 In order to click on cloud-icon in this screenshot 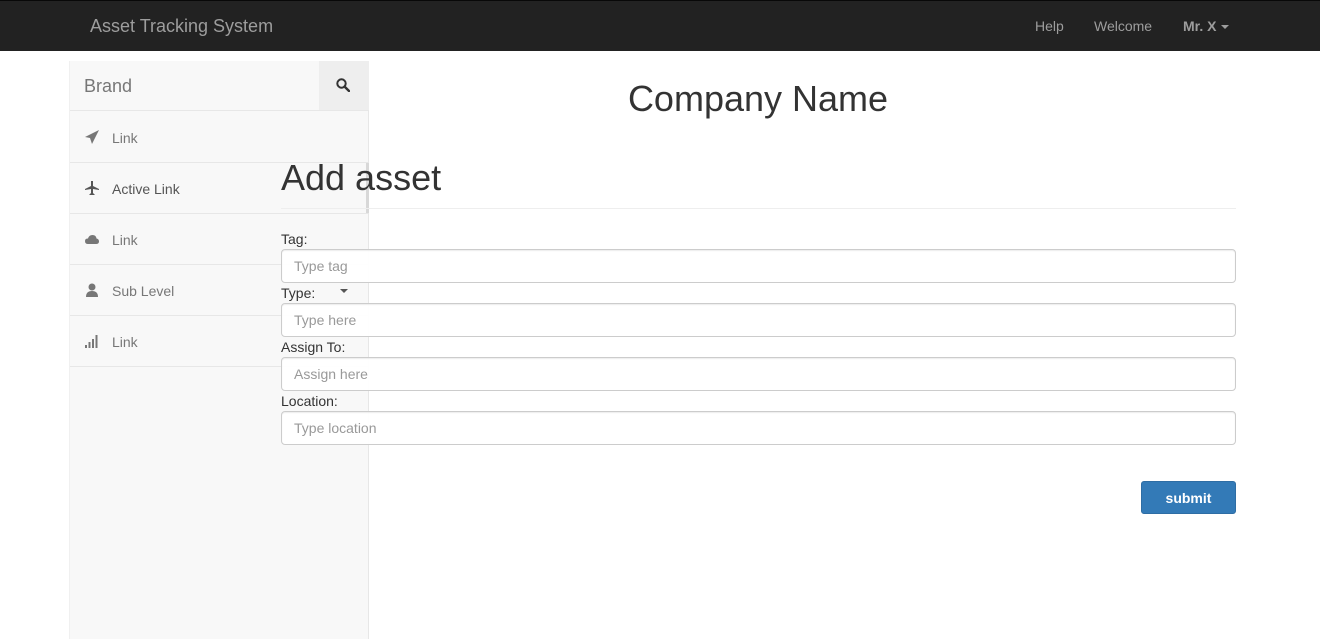, I will do `click(92, 239)`.